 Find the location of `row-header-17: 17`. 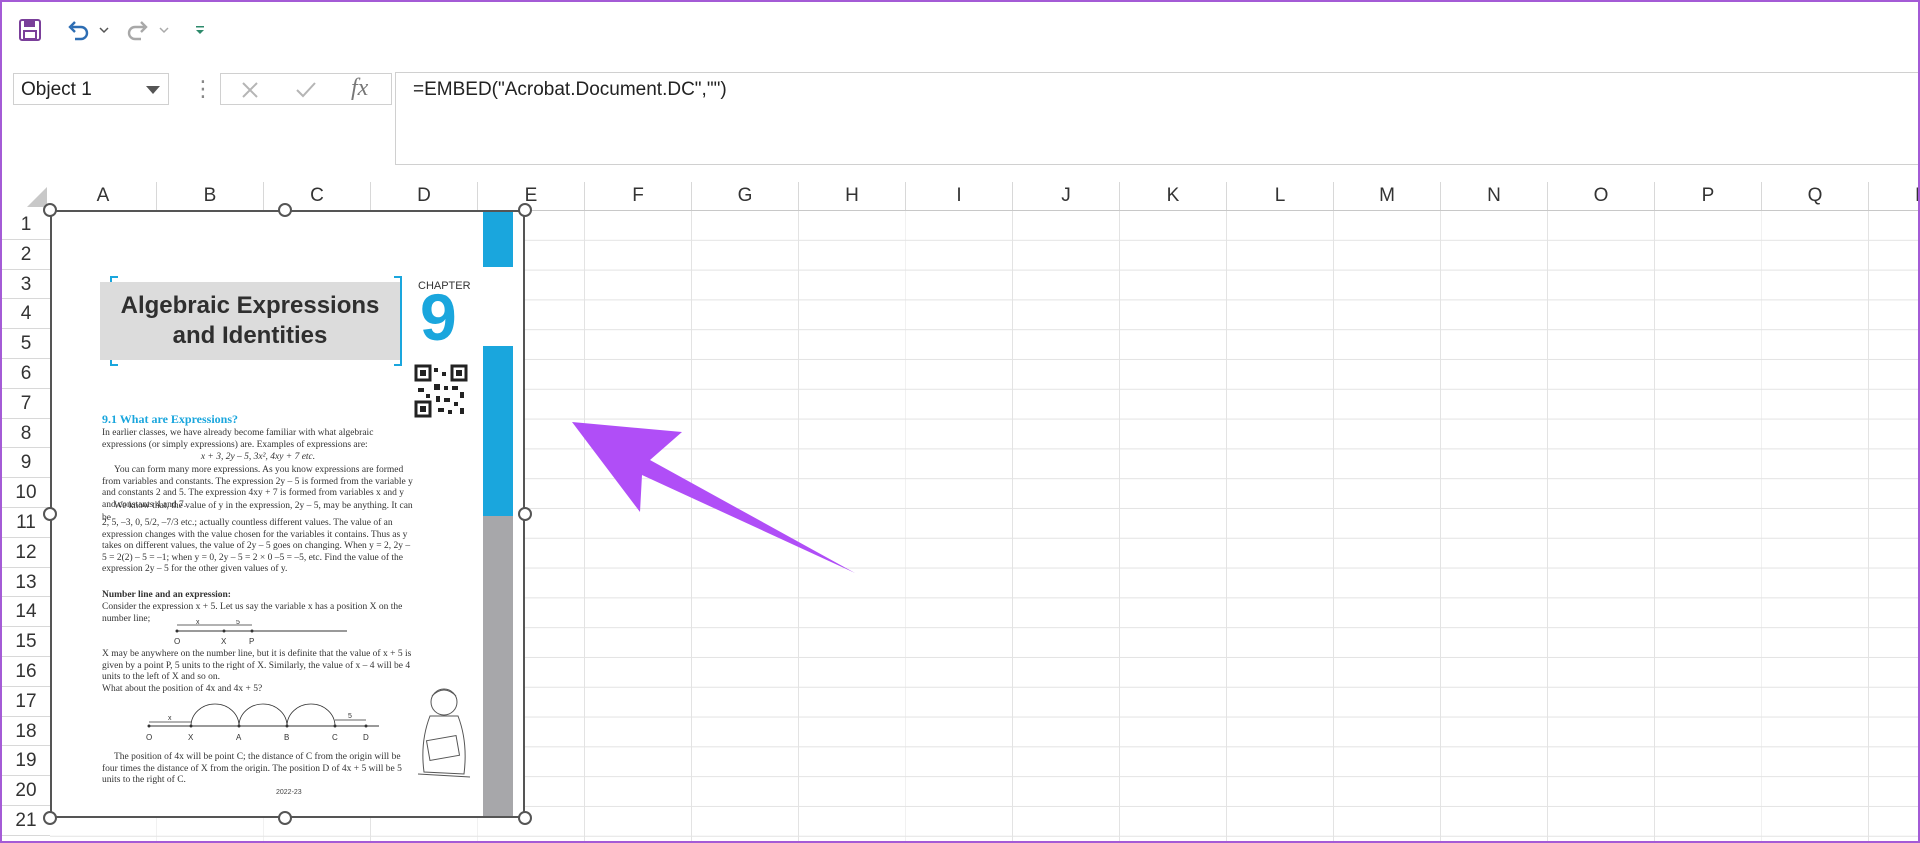

row-header-17: 17 is located at coordinates (26, 701).